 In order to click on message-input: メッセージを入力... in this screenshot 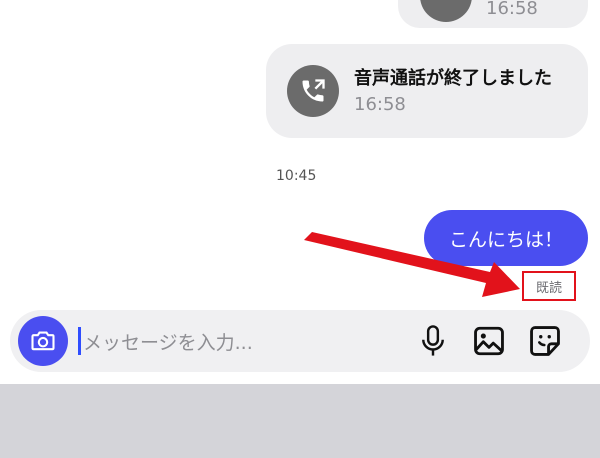, I will do `click(228, 341)`.